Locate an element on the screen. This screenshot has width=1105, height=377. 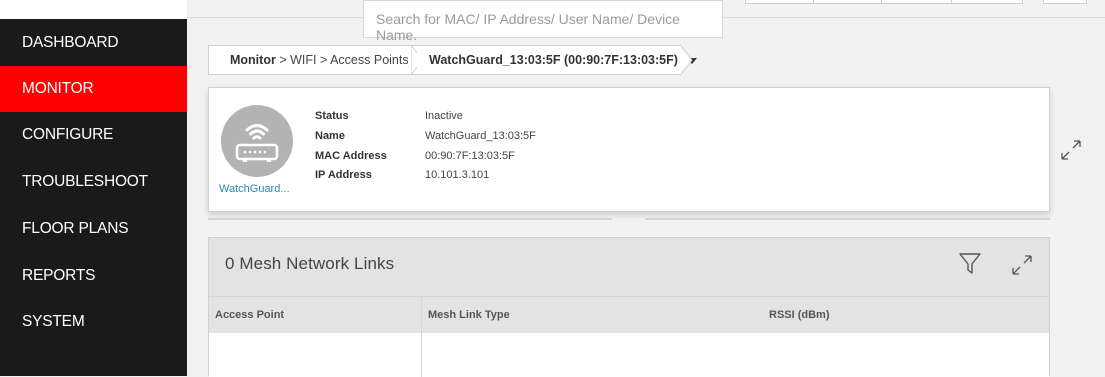
breadcrumb-access-points: Access Points is located at coordinates (369, 60).